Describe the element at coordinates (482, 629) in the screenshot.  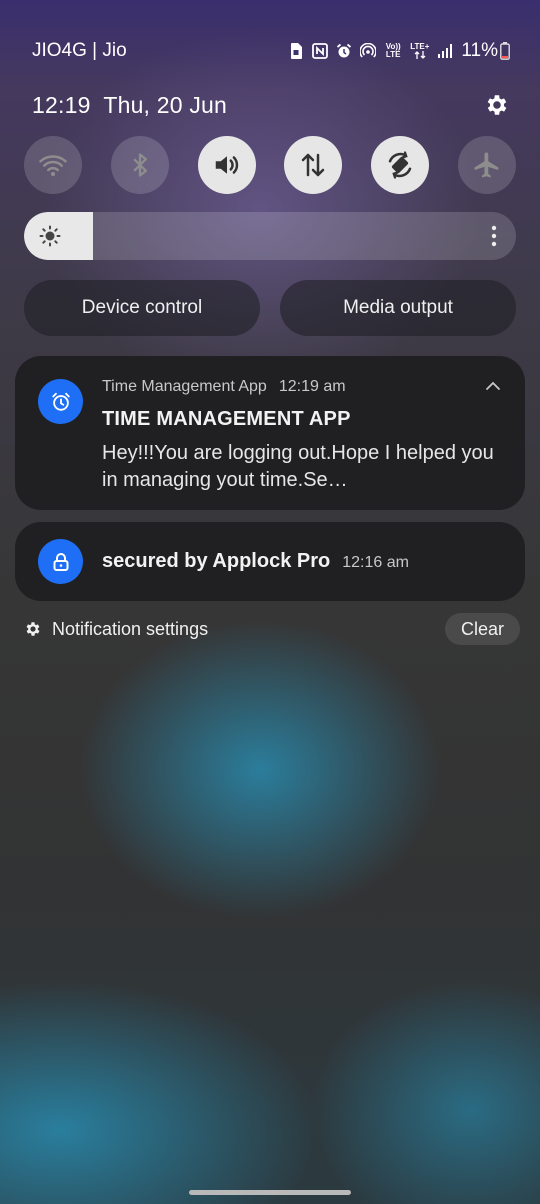
I see `clear-button: Clear` at that location.